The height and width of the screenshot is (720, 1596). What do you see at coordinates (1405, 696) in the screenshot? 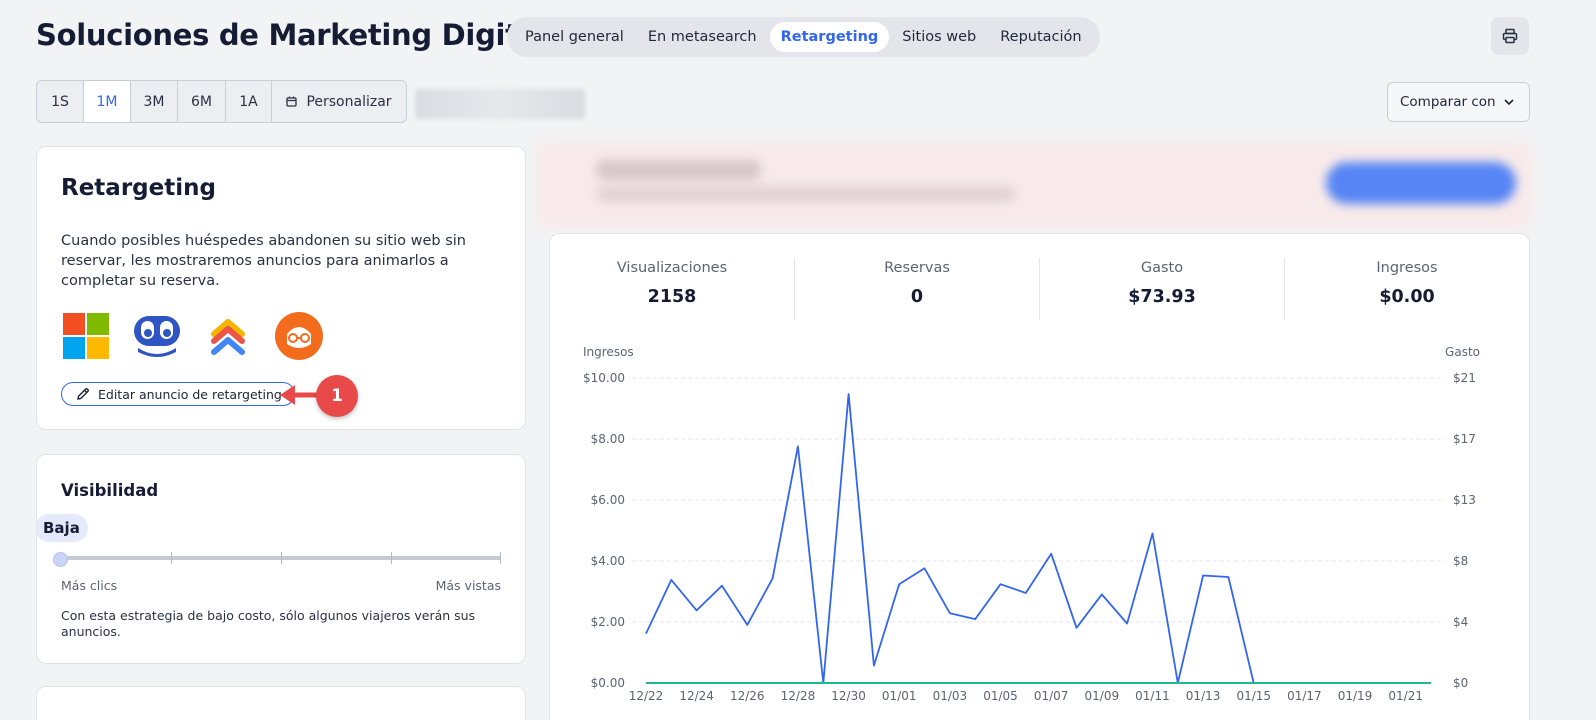
I see `x-tick-label: 01/21` at bounding box center [1405, 696].